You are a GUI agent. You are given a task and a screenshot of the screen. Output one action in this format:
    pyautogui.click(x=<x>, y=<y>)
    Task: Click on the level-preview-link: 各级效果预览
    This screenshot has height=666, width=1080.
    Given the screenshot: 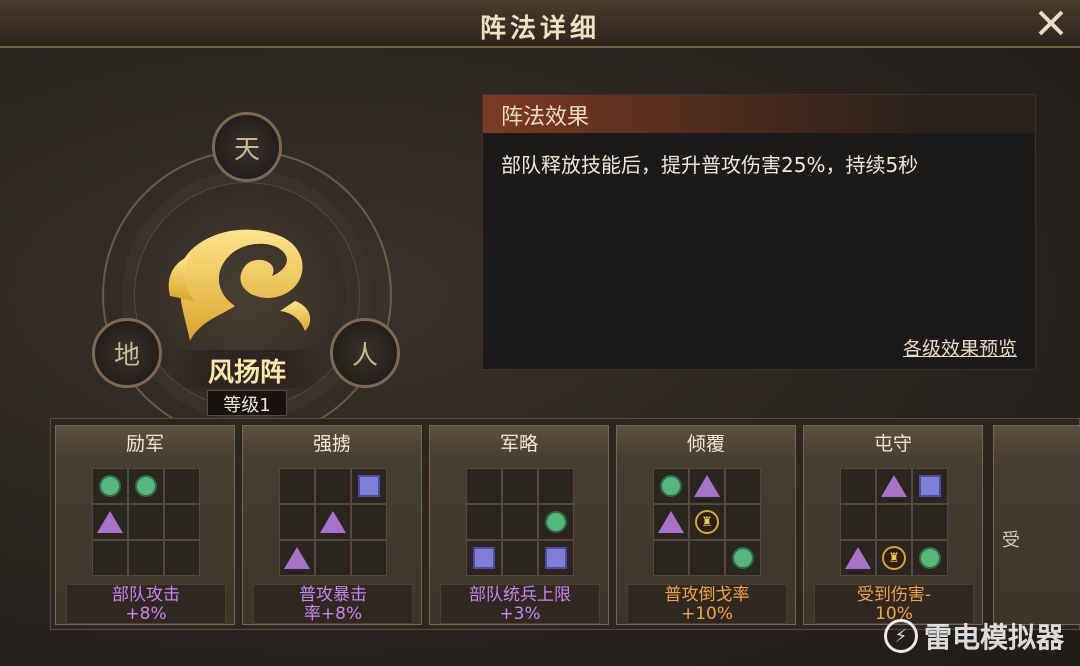 What is the action you would take?
    pyautogui.click(x=960, y=347)
    